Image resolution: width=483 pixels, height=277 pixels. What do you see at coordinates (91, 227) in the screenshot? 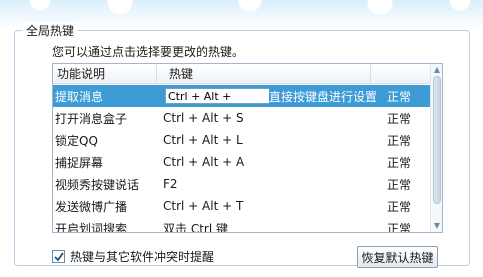
I see `row-function-name: 开启划词搜索` at bounding box center [91, 227].